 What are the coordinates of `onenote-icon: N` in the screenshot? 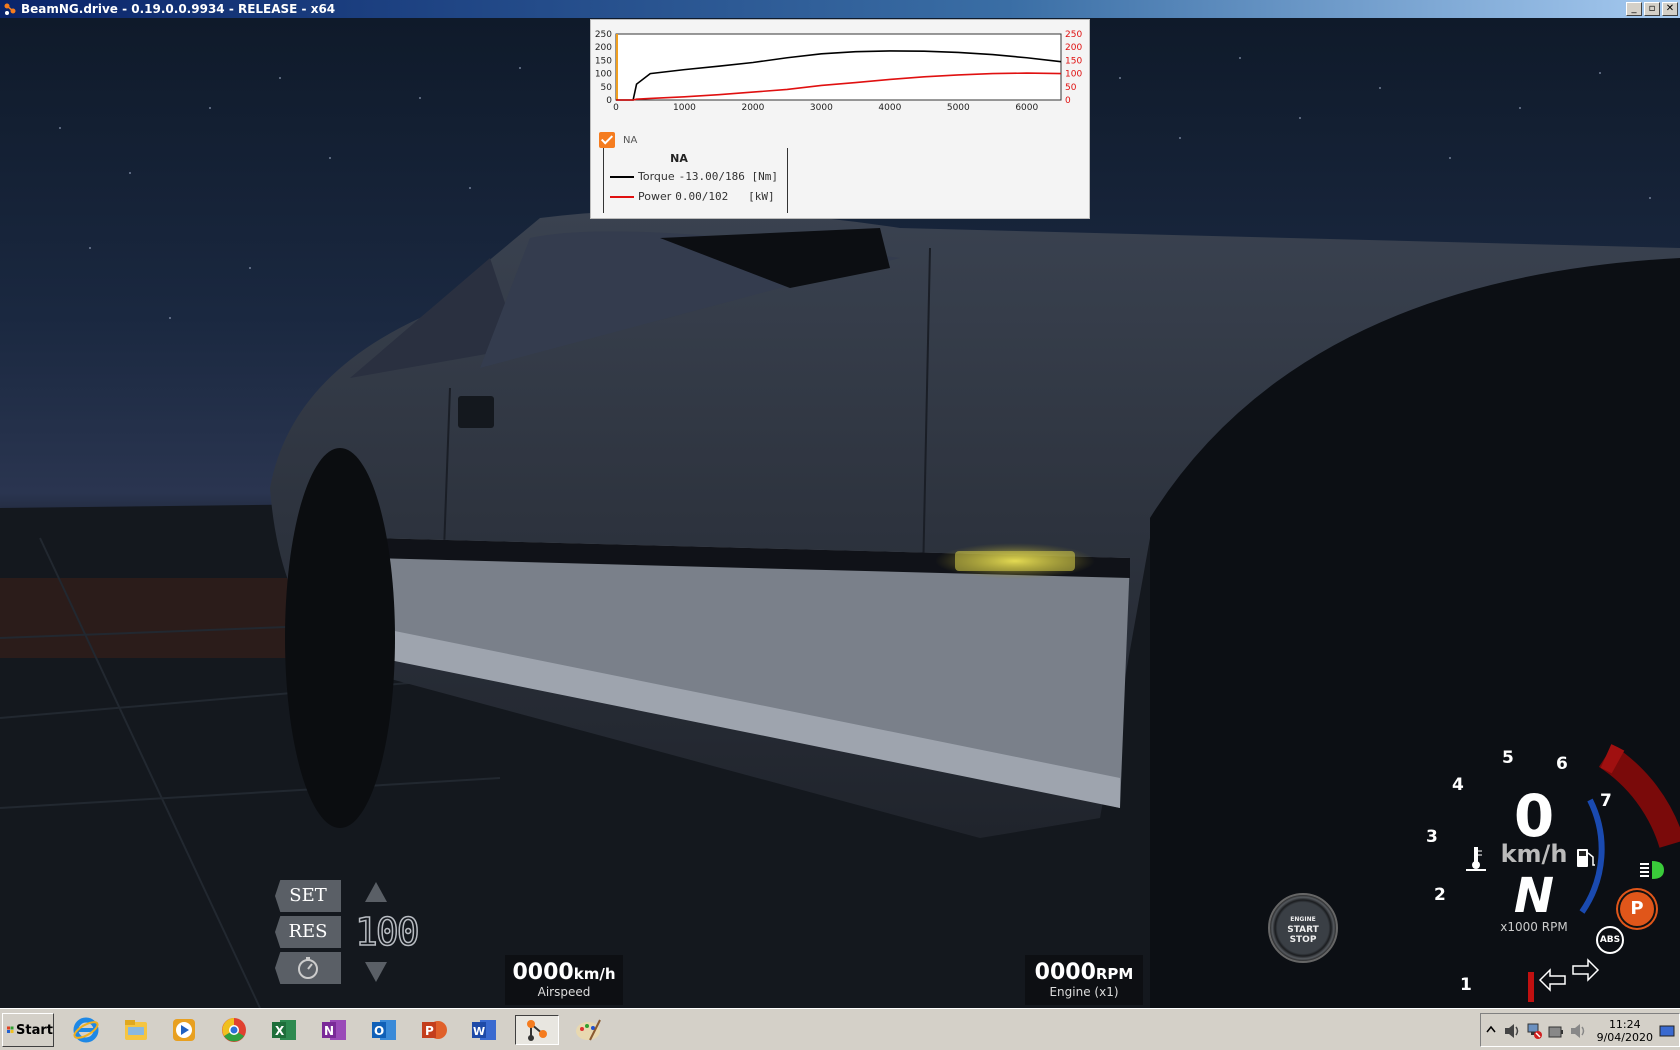 It's located at (334, 1030).